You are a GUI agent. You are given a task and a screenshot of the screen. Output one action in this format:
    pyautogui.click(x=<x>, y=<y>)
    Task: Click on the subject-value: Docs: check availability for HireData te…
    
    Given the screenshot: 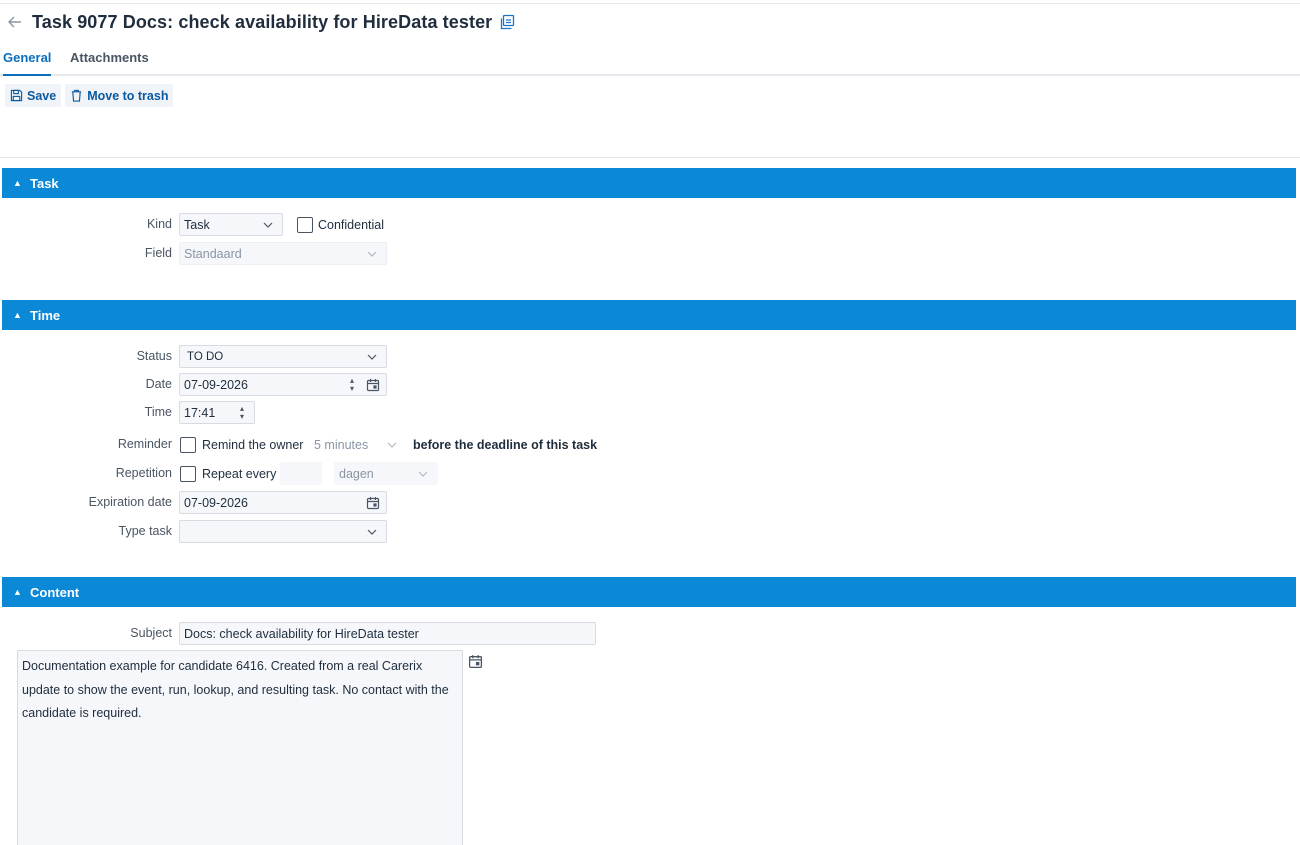 What is the action you would take?
    pyautogui.click(x=301, y=633)
    